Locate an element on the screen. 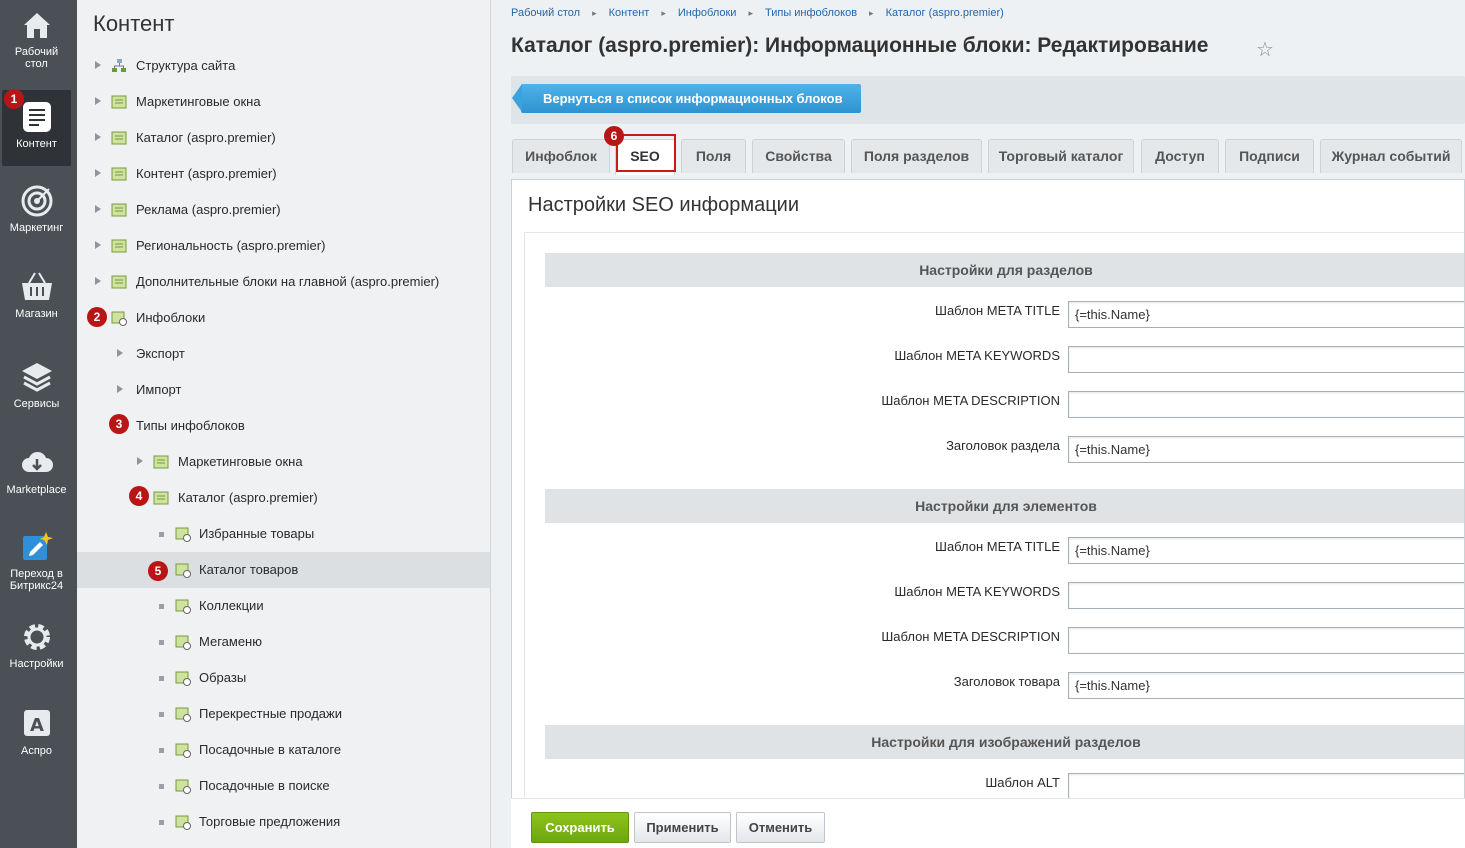 The image size is (1465, 848). element-meta-description-input is located at coordinates (1266, 640).